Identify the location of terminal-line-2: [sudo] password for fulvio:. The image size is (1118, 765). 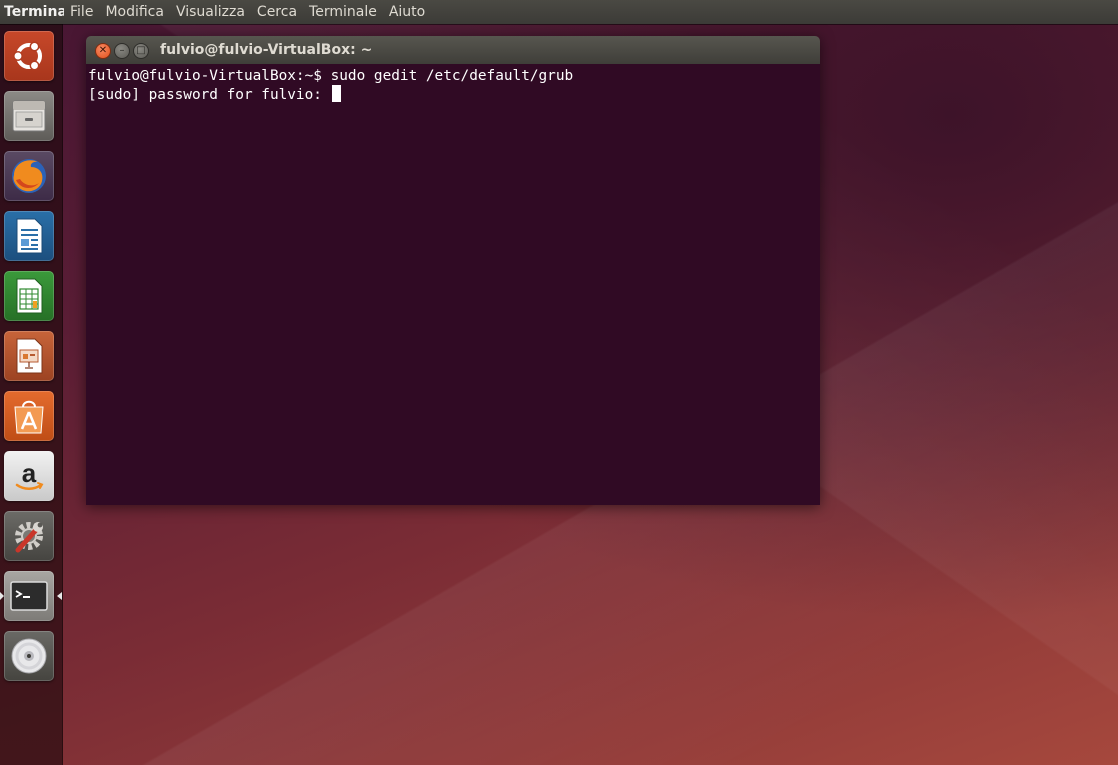
(453, 94).